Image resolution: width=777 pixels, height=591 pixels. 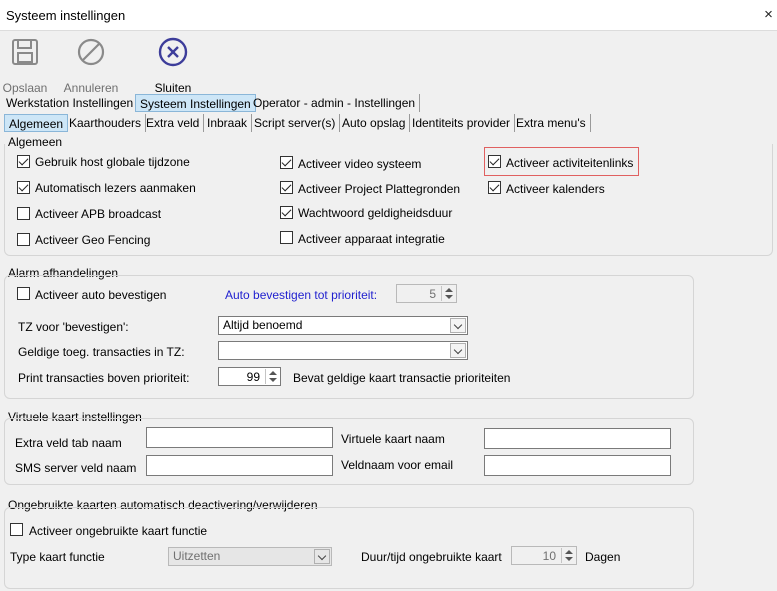 I want to click on checkbox-activity-links, so click(x=494, y=161).